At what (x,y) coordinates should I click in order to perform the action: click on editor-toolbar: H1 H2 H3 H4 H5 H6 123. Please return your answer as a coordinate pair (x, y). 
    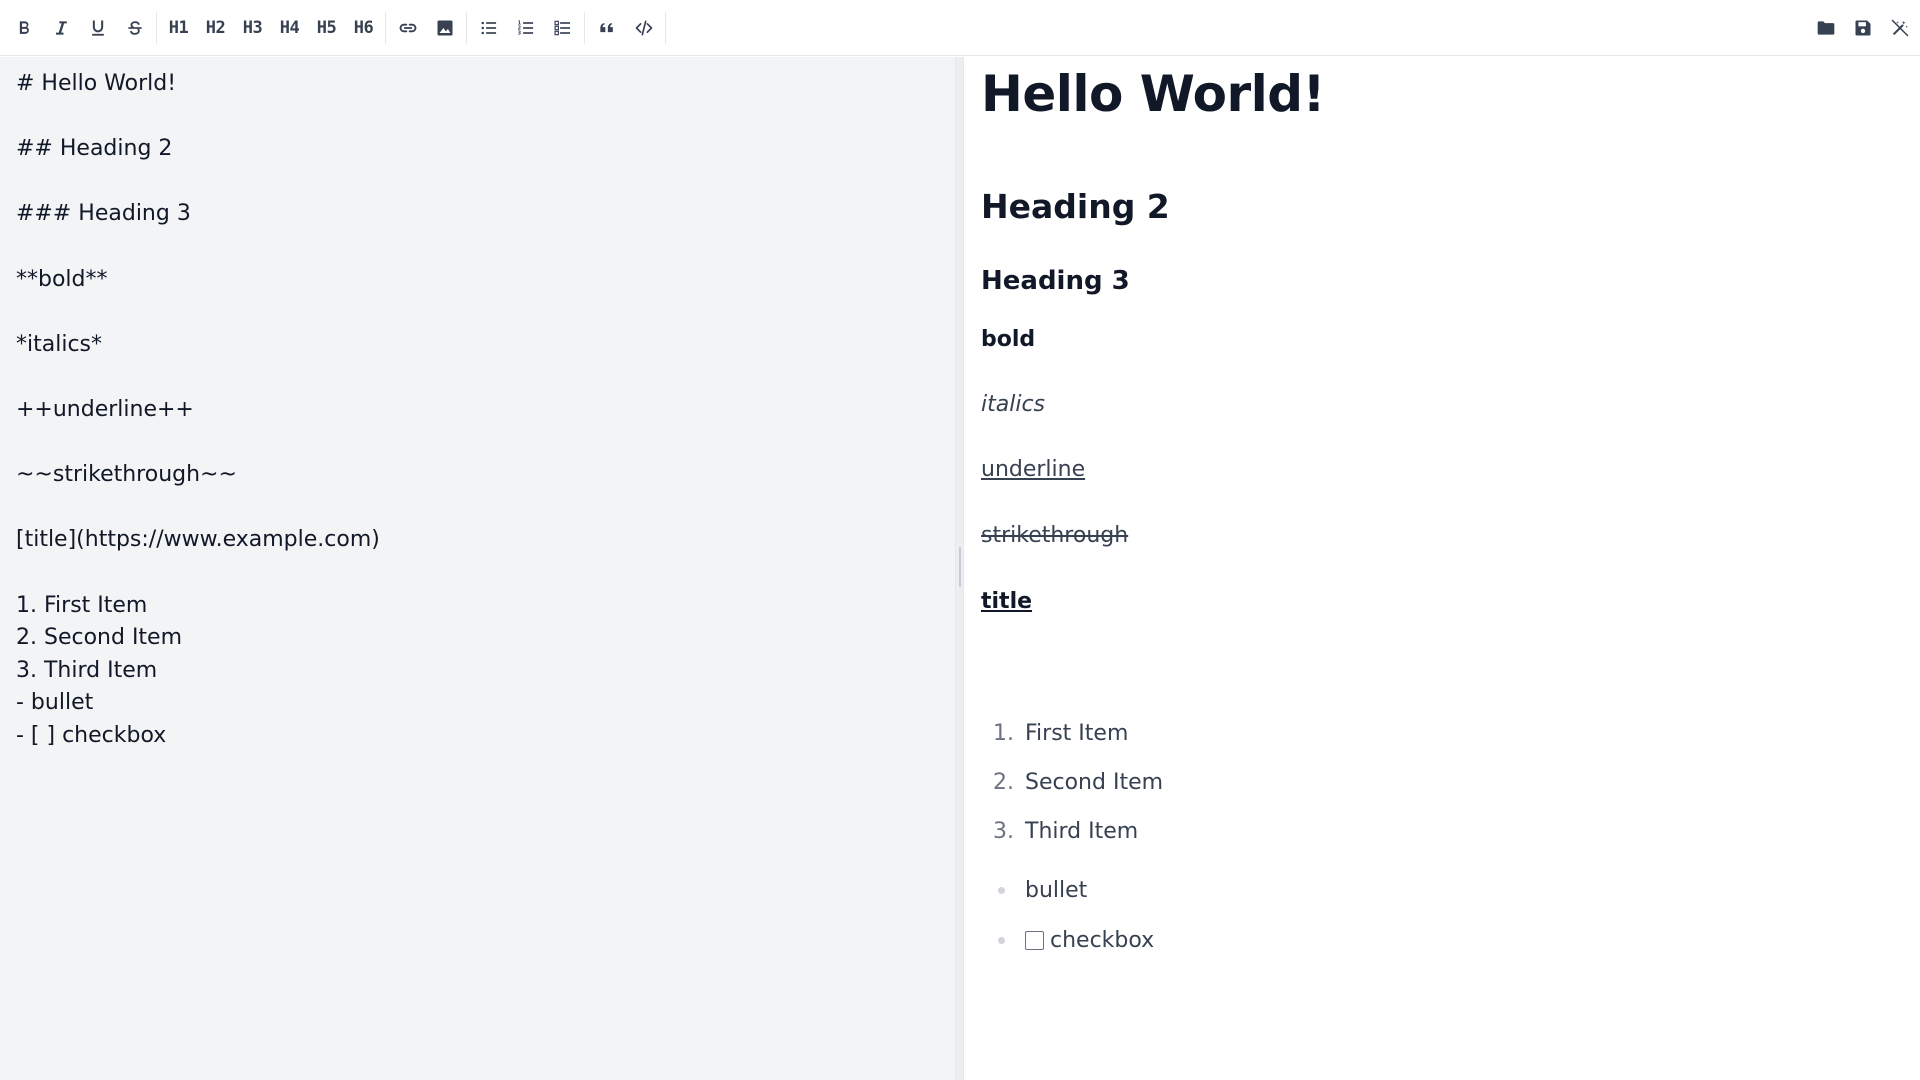
    Looking at the image, I should click on (960, 28).